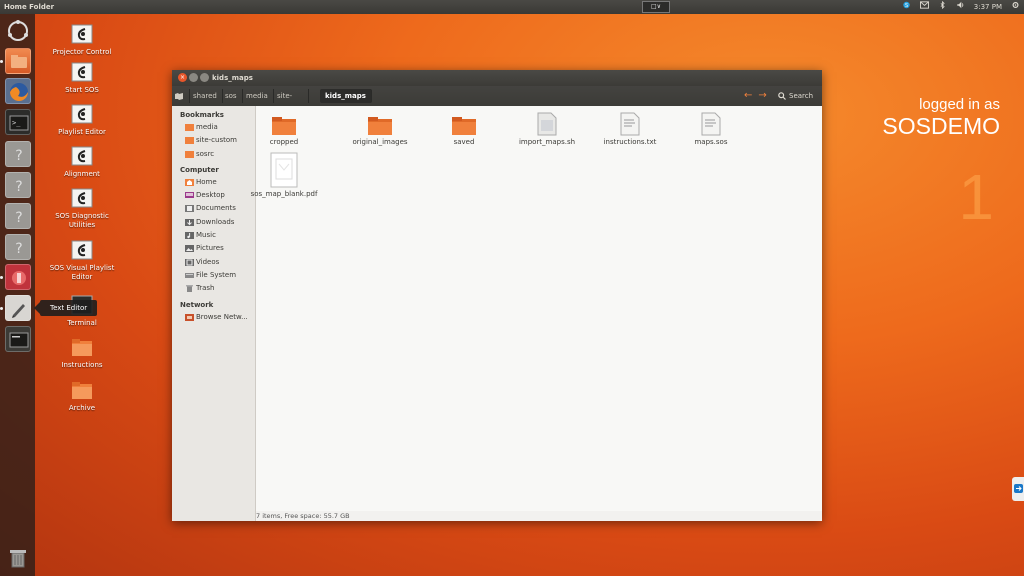  Describe the element at coordinates (189, 209) in the screenshot. I see `documents-icon` at that location.